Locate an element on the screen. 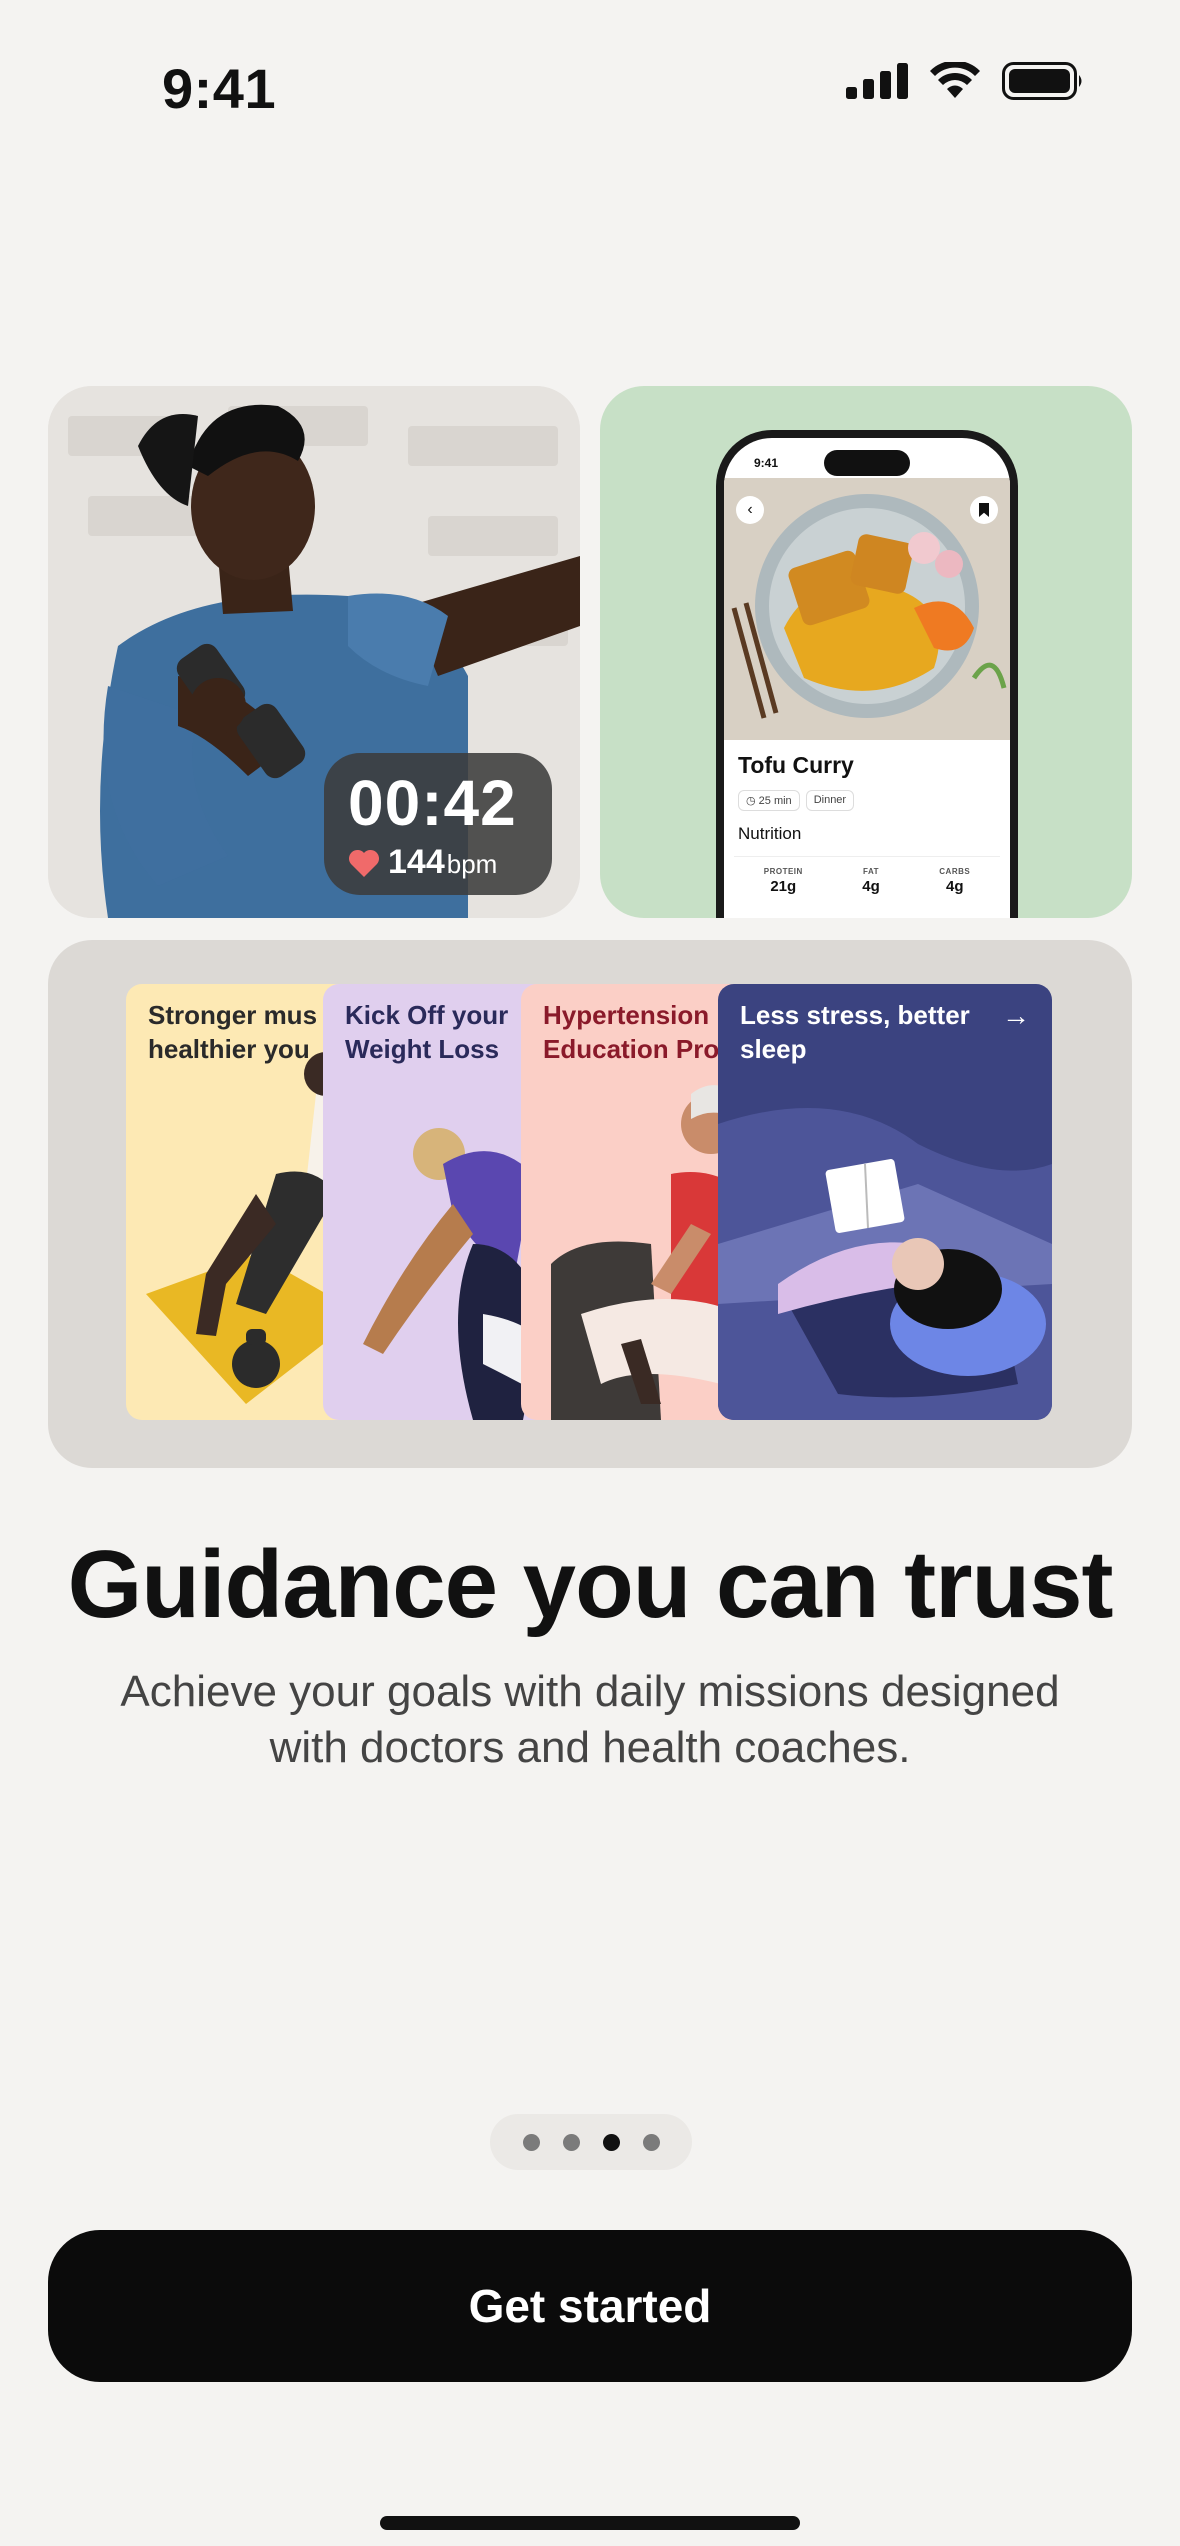 The width and height of the screenshot is (1180, 2546). page-dot-active is located at coordinates (611, 2142).